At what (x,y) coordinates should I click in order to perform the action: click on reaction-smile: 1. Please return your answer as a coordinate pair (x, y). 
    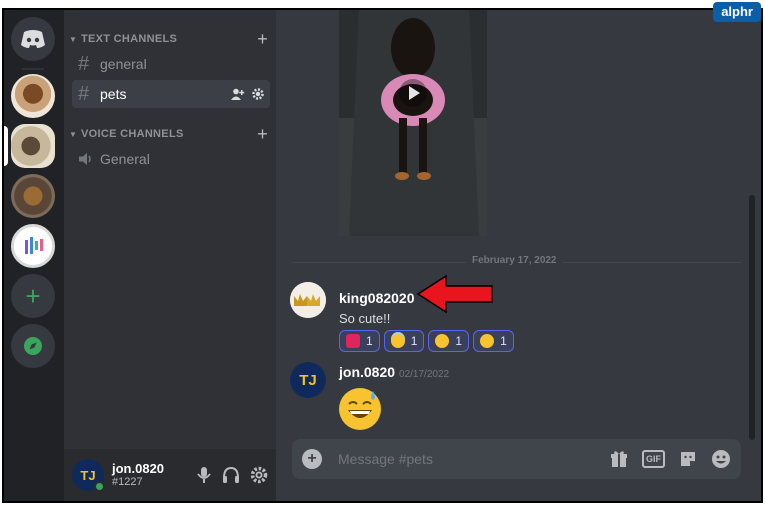
    Looking at the image, I should click on (493, 341).